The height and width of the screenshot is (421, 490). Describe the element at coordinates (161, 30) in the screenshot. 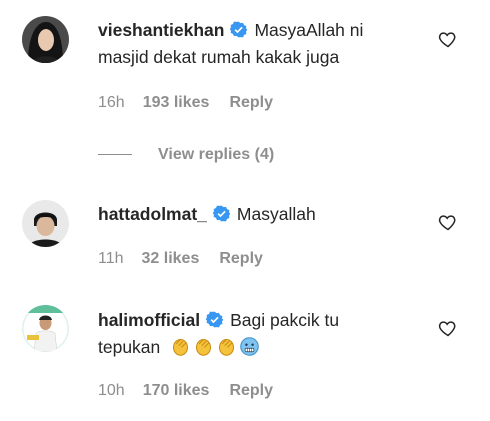

I see `username: vieshantiekhan` at that location.